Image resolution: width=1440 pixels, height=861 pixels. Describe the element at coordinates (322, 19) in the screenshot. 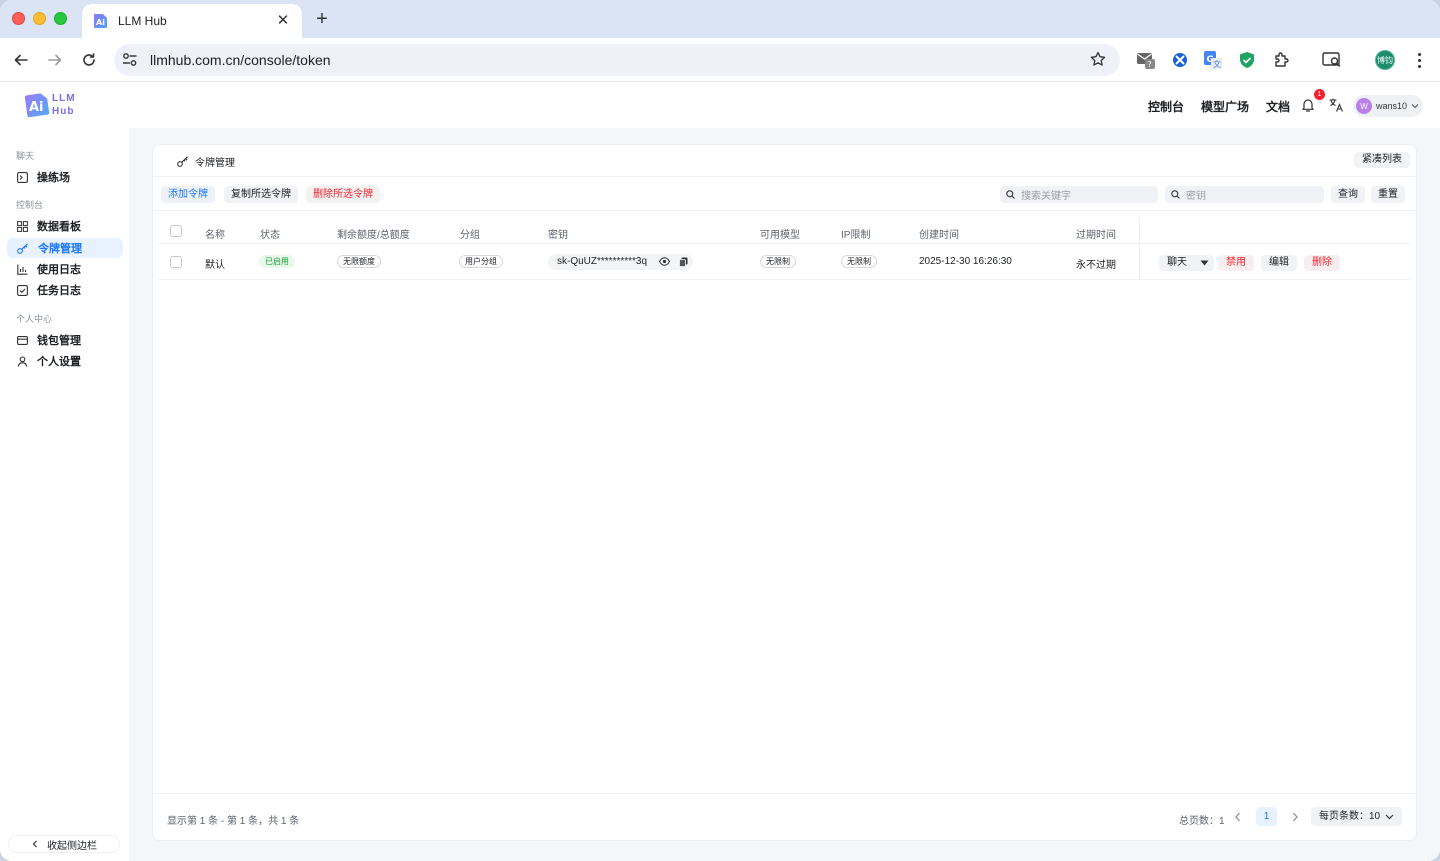

I see `new-tab-button: +` at that location.